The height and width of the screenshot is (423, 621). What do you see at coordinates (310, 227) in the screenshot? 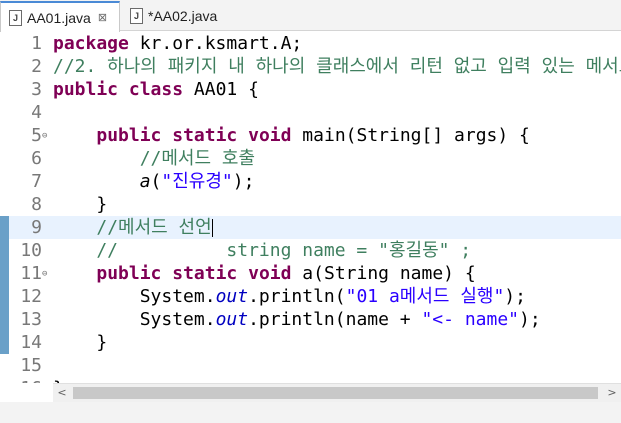
I see `code-line: 9 //메서드 선언` at bounding box center [310, 227].